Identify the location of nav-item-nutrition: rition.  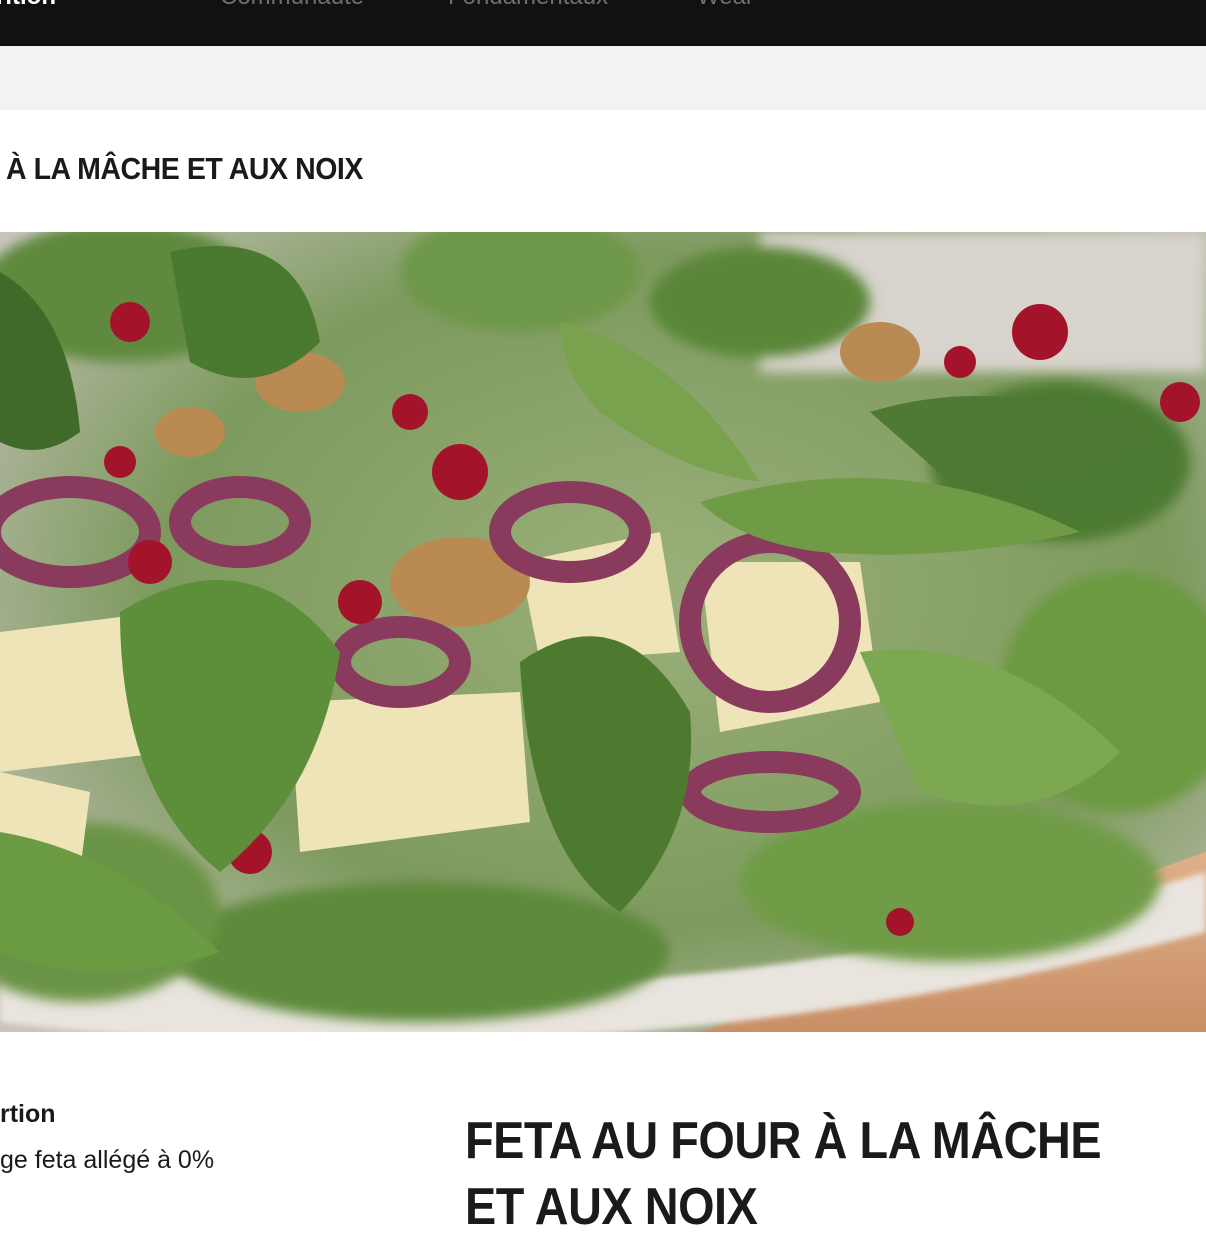
(28, 6).